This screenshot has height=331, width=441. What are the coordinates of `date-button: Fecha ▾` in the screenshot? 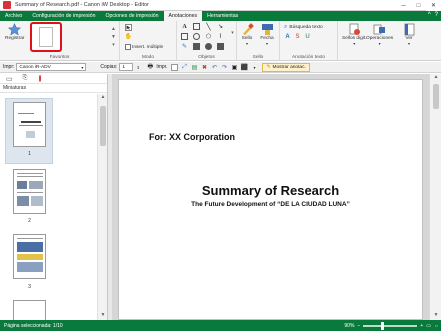 It's located at (267, 34).